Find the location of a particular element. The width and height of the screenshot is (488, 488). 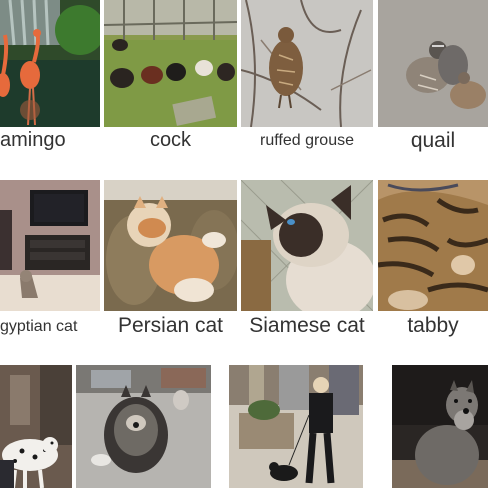

dalmatian-image is located at coordinates (36, 426).